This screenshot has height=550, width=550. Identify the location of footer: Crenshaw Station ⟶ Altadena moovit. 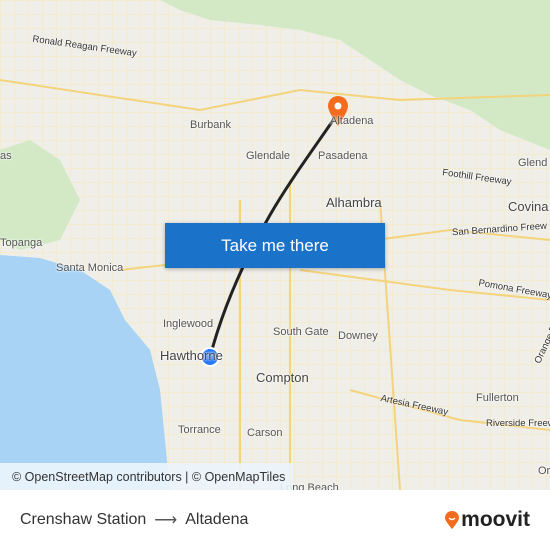
(275, 520).